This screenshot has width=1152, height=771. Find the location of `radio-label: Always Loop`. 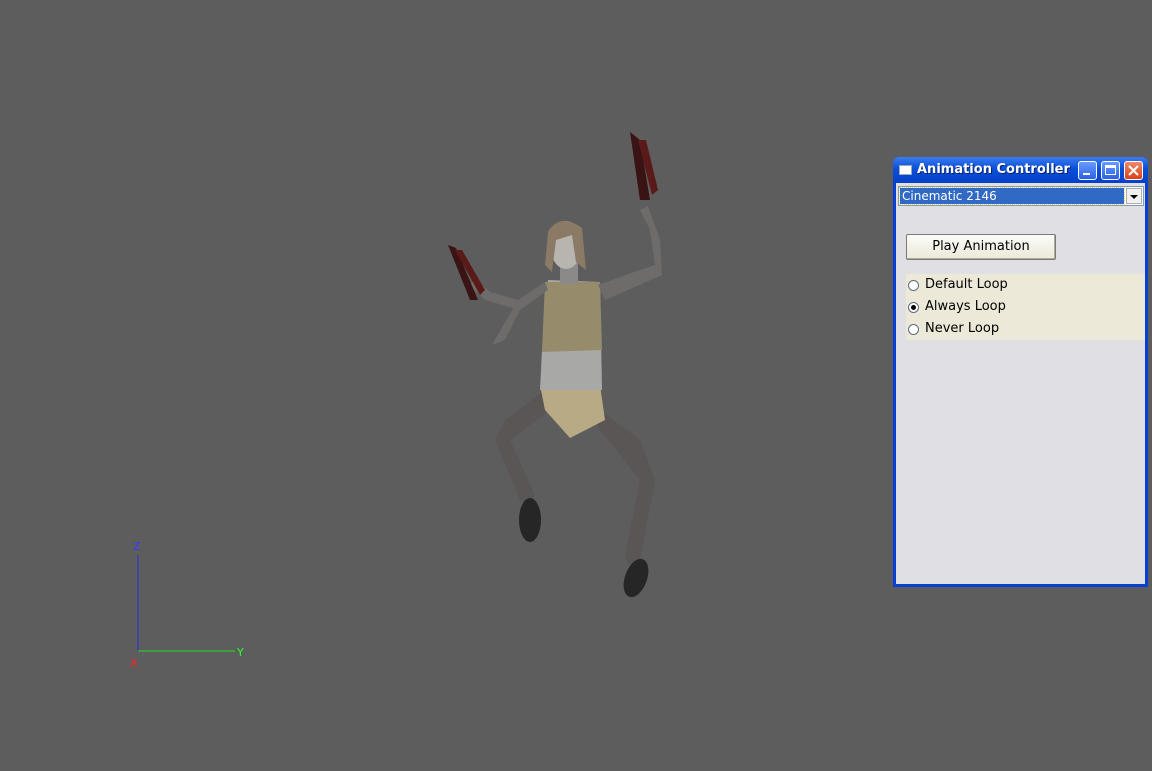

radio-label: Always Loop is located at coordinates (965, 306).